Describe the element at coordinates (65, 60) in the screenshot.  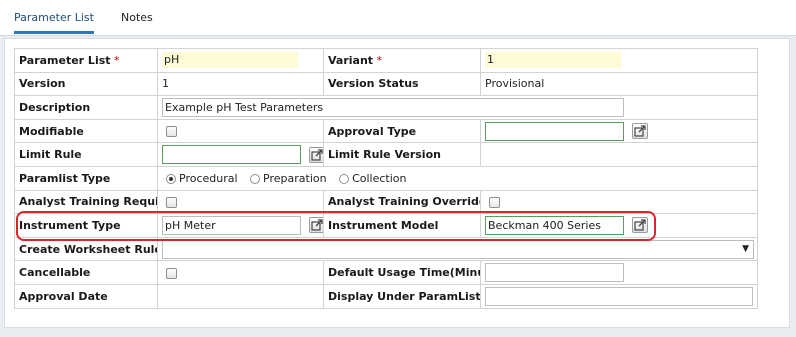
I see `parameter-list-label: Parameter List` at that location.